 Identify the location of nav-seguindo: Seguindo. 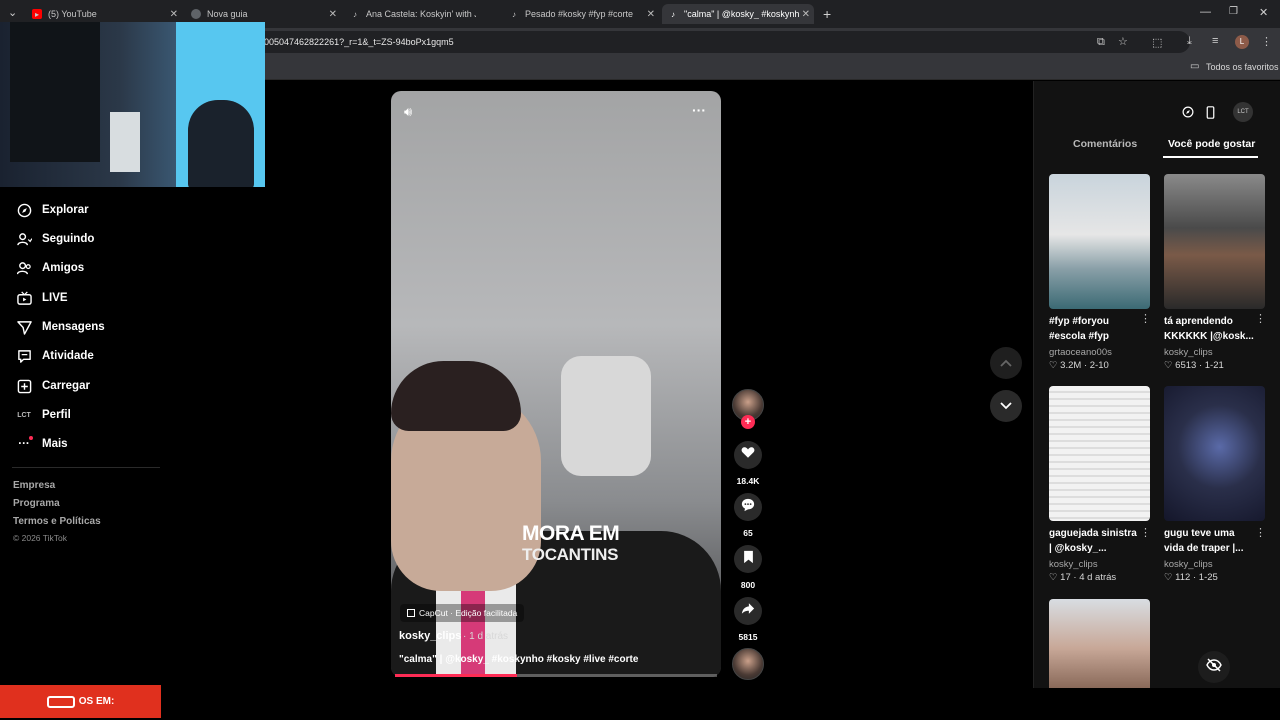
(55, 239).